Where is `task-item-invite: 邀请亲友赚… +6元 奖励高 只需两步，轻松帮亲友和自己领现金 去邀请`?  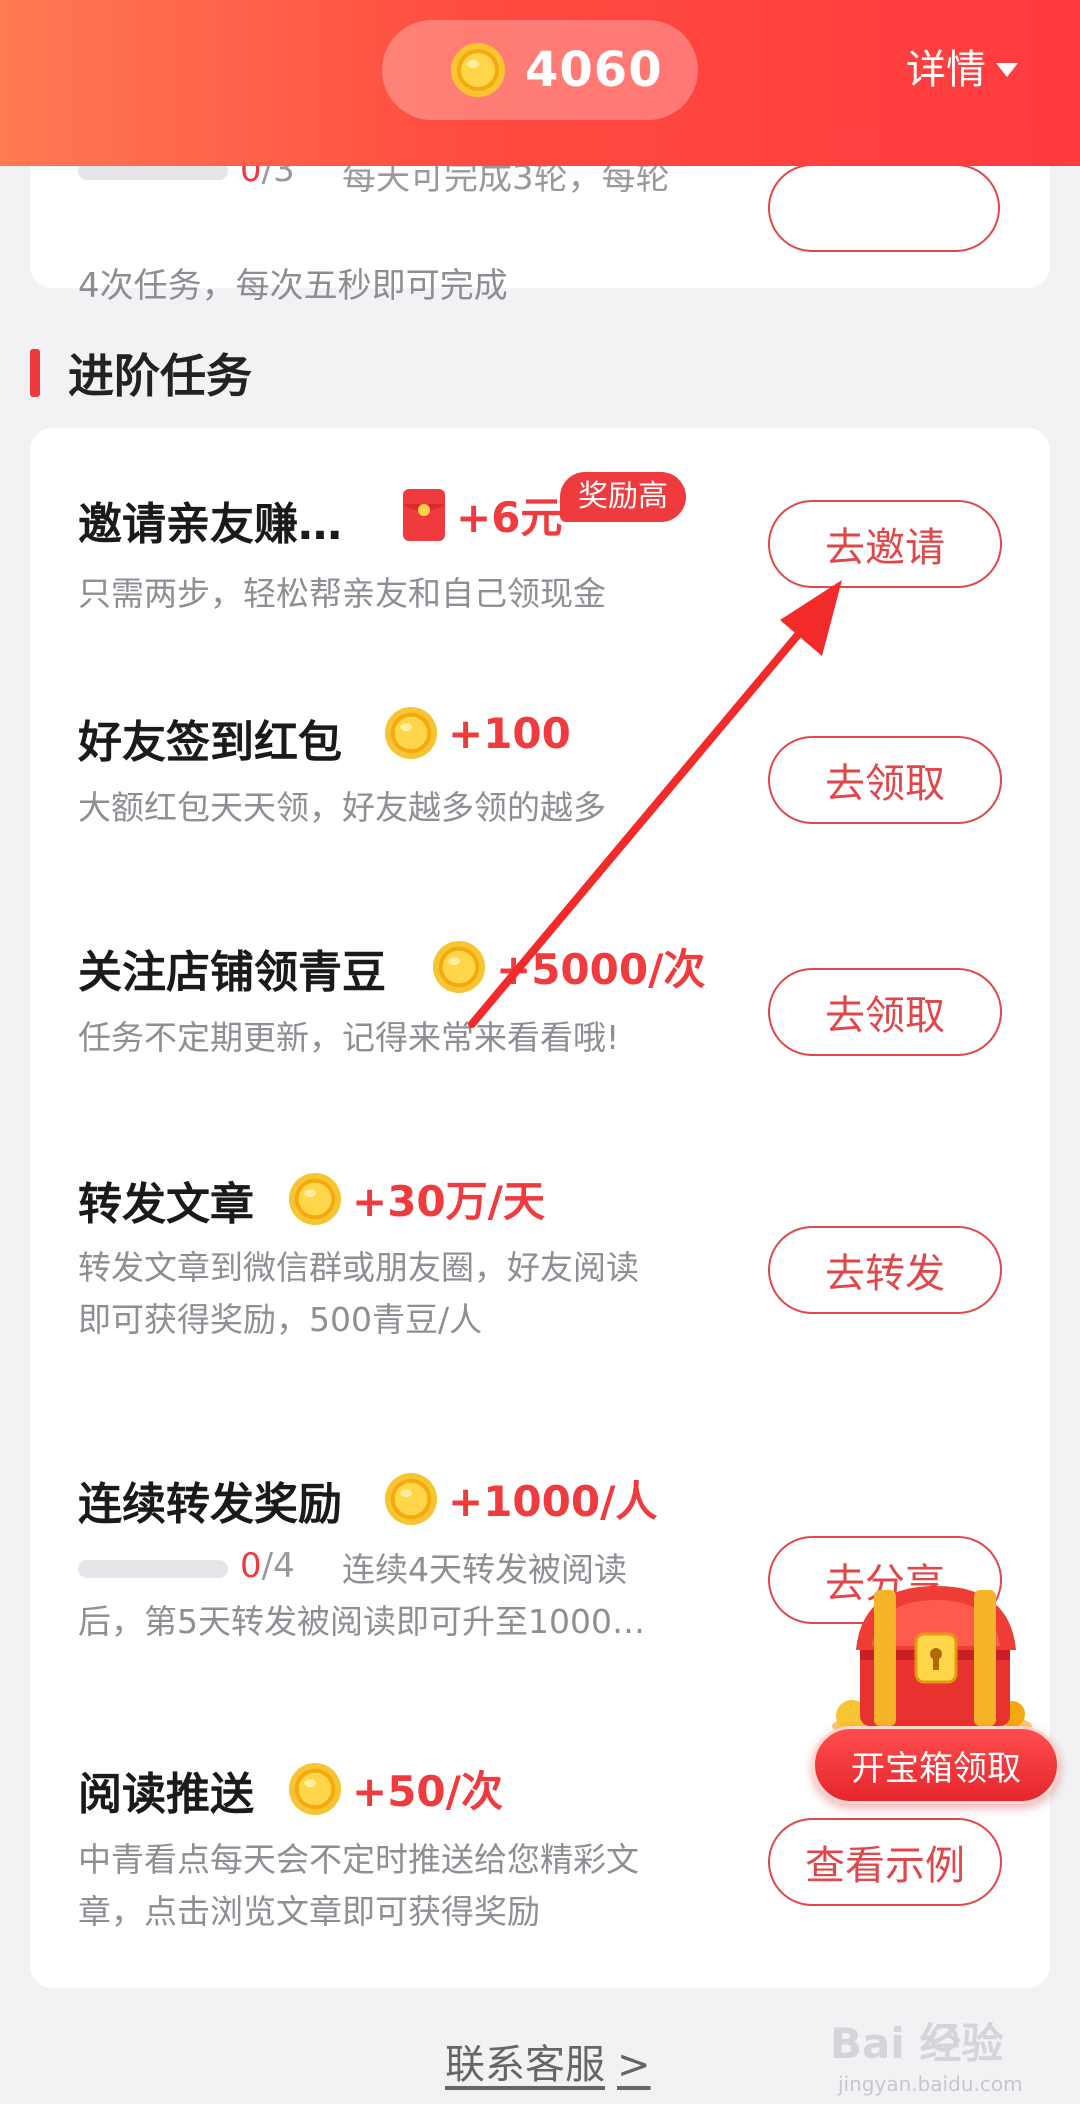 task-item-invite: 邀请亲友赚… +6元 奖励高 只需两步，轻松帮亲友和自己领现金 去邀请 is located at coordinates (540, 543).